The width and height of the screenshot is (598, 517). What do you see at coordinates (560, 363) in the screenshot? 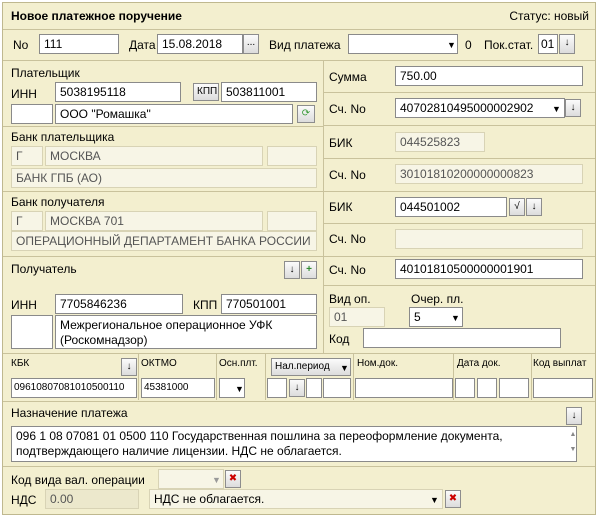
I see `kodvypl-label: Код выплат` at bounding box center [560, 363].